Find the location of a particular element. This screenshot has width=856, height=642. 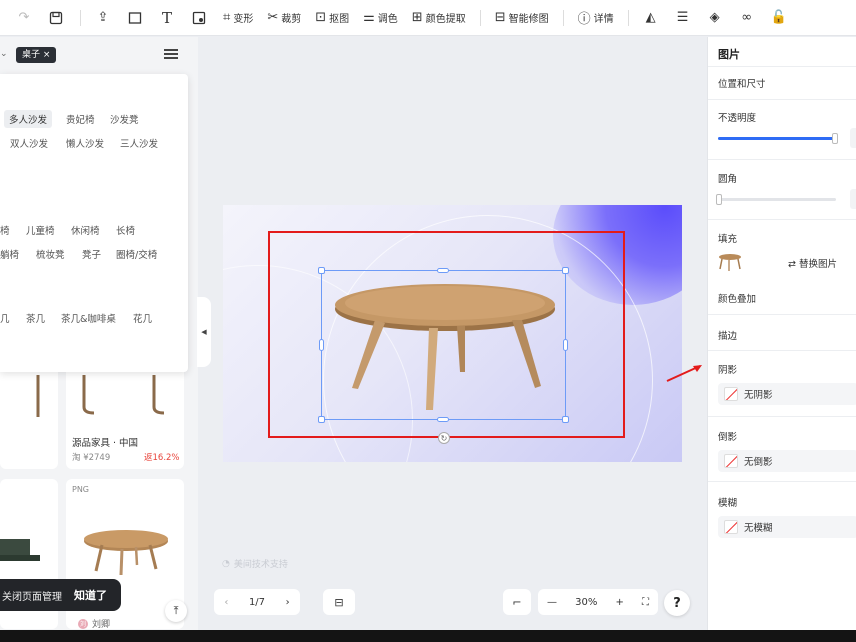

color-extract-button: ⊞ 颜色提取 is located at coordinates (439, 17).